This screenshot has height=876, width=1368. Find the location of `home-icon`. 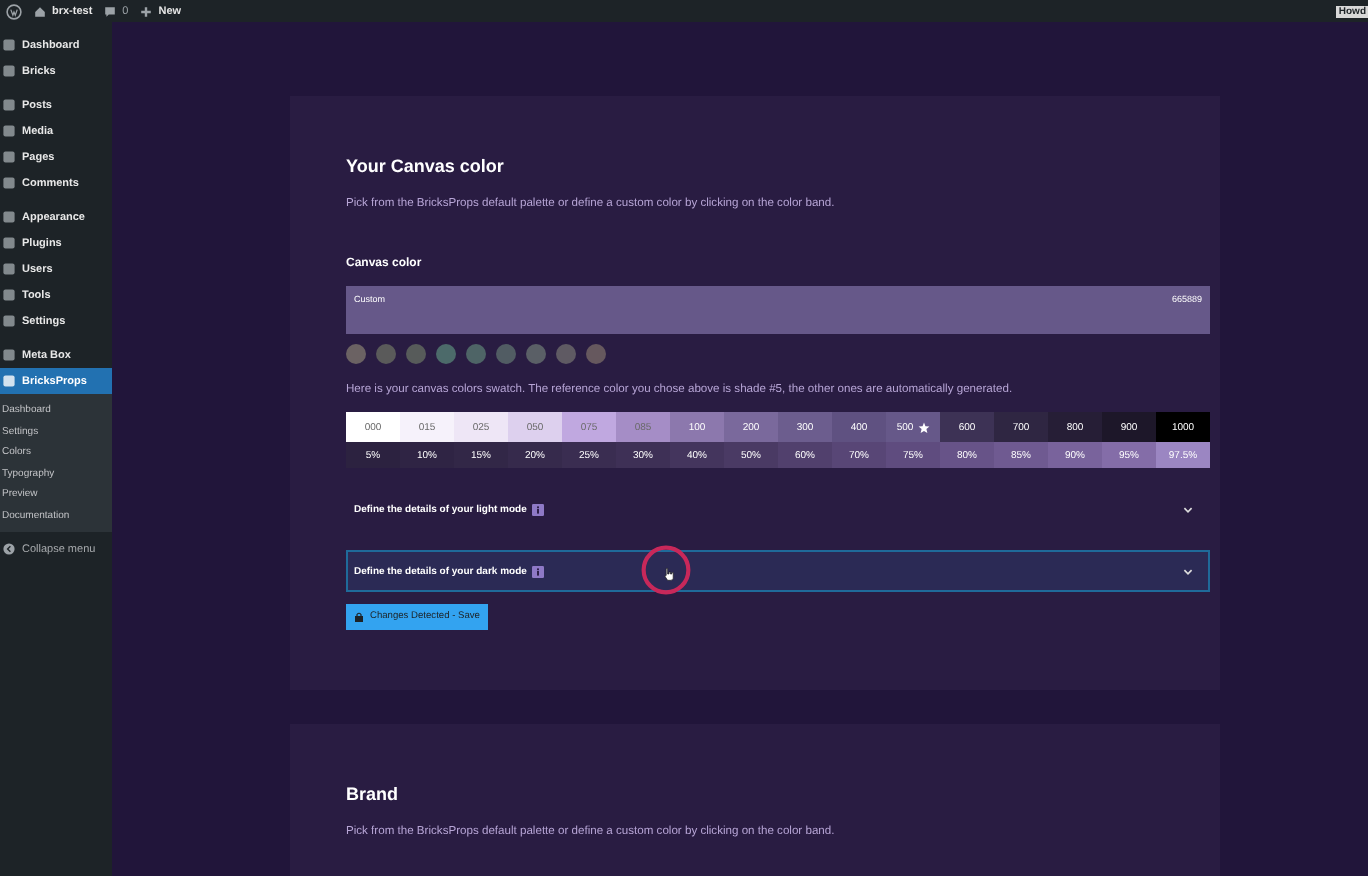

home-icon is located at coordinates (40, 11).